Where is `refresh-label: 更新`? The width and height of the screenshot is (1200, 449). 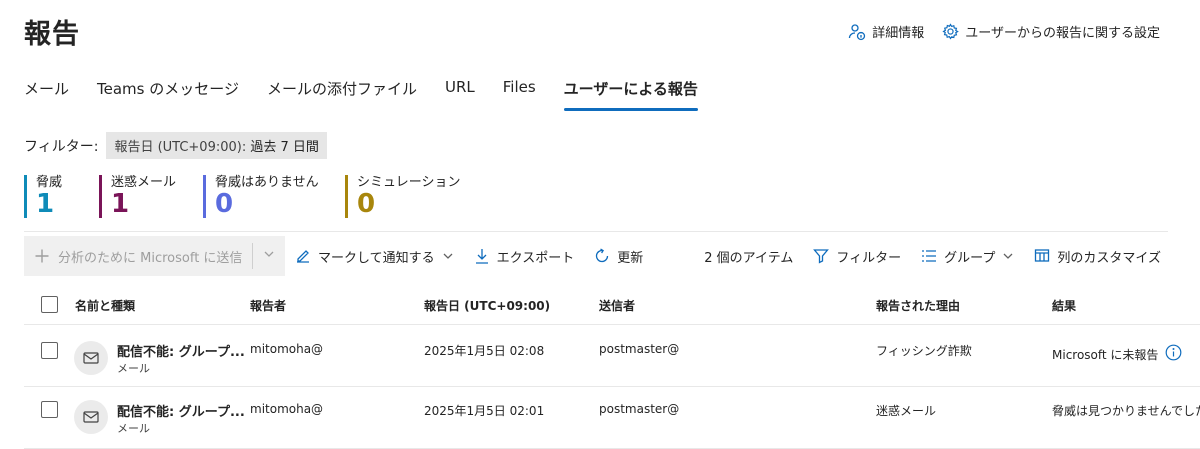
refresh-label: 更新 is located at coordinates (630, 258).